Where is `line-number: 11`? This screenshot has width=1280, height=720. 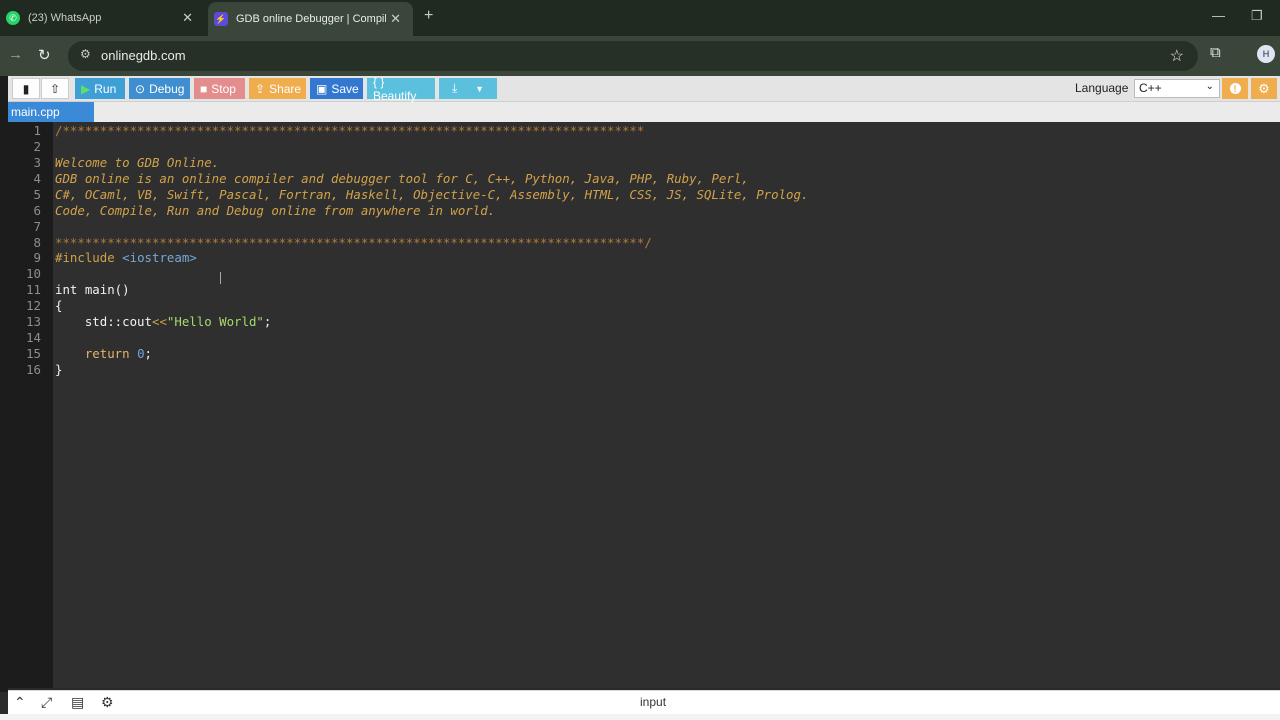
line-number: 11 is located at coordinates (33, 289).